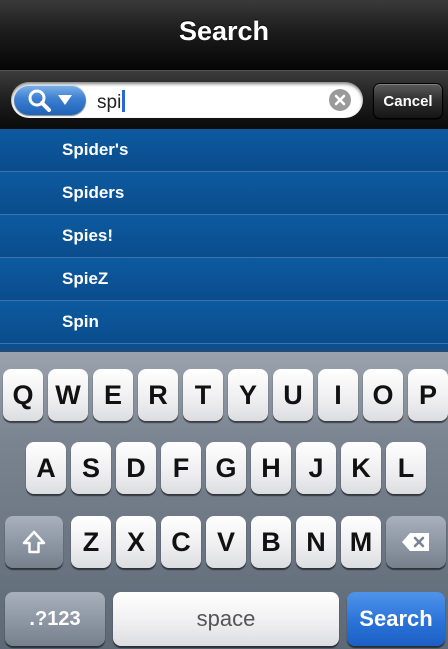  I want to click on key-v: V, so click(226, 542).